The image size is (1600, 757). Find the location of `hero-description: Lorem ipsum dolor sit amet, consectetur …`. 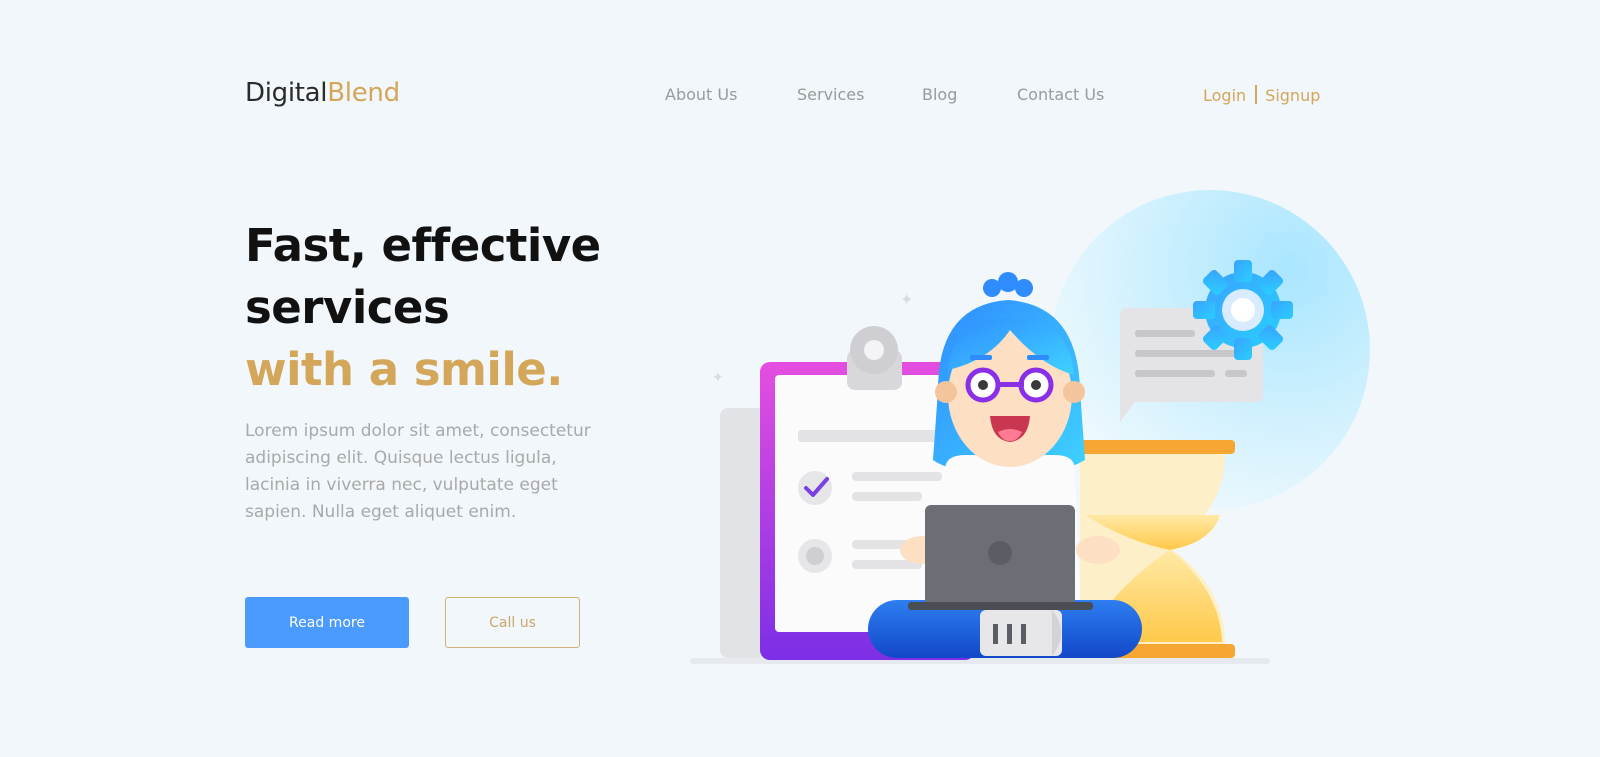

hero-description: Lorem ipsum dolor sit amet, consectetur … is located at coordinates (418, 471).